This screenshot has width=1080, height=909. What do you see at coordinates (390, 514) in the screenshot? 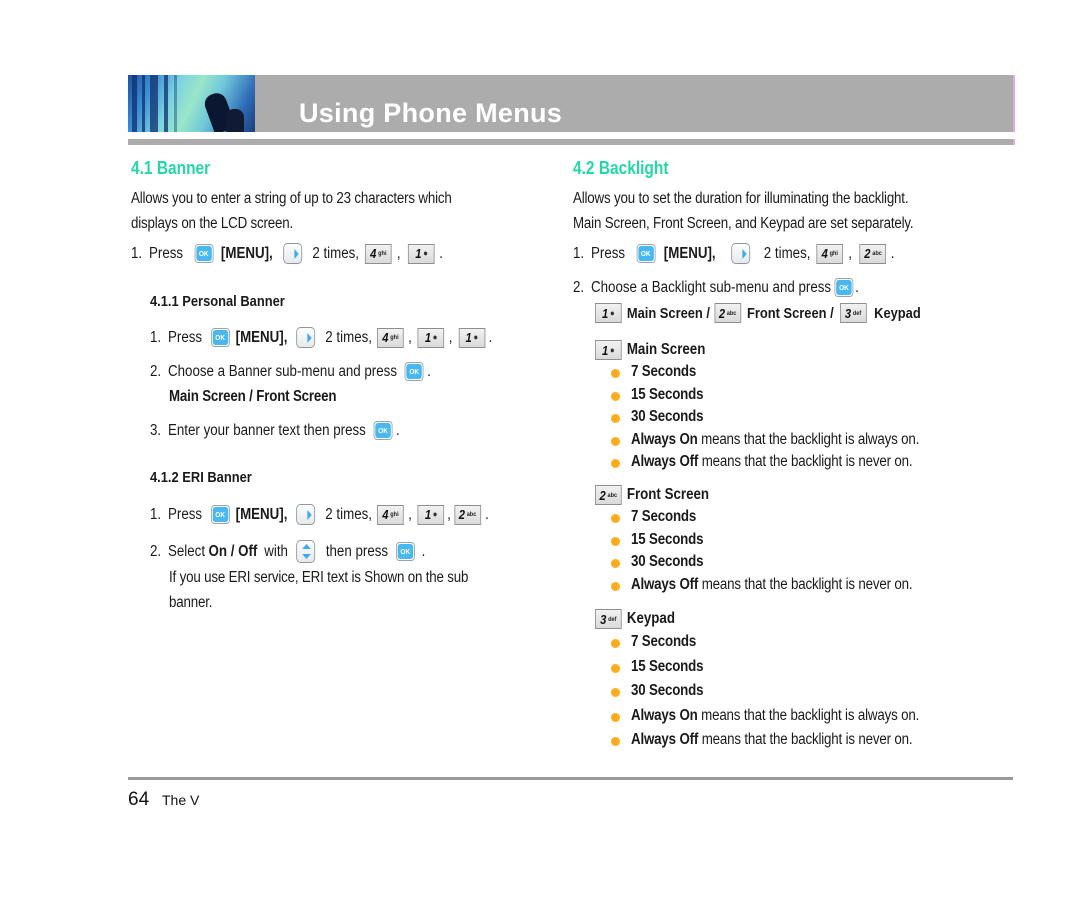
I see `key-4-icon: 4 ghi` at bounding box center [390, 514].